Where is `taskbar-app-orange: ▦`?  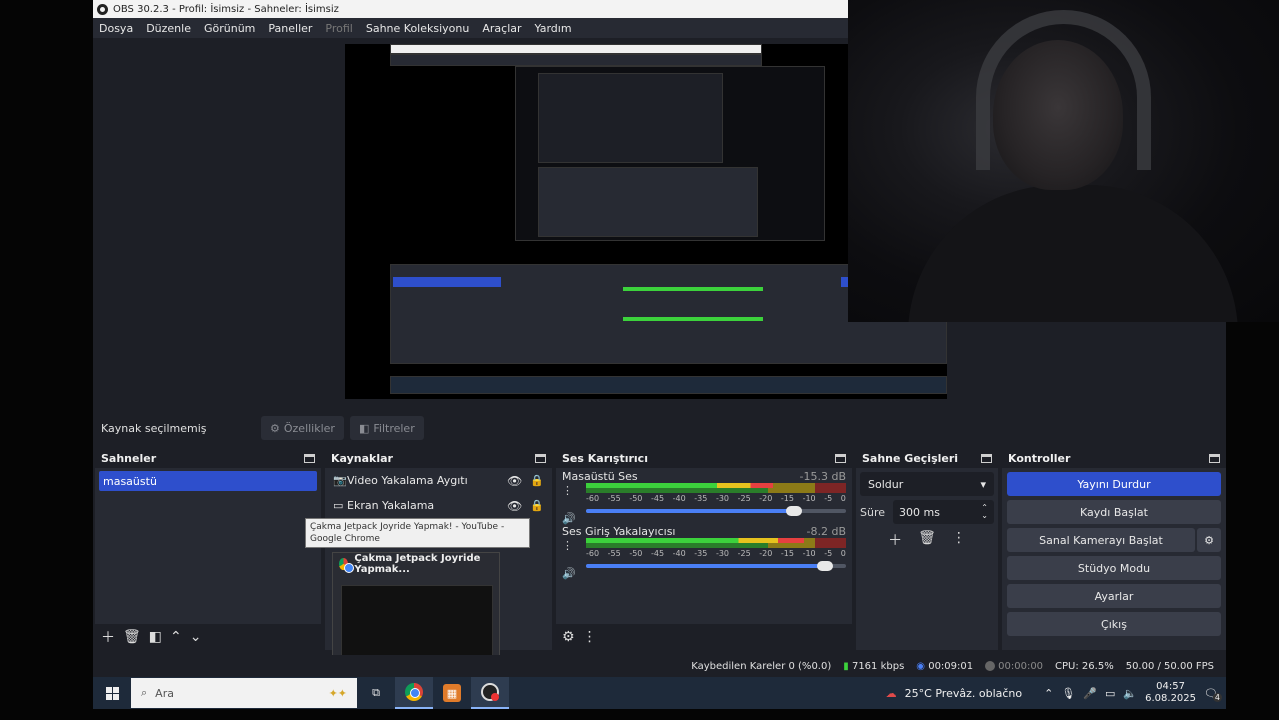
taskbar-app-orange: ▦ is located at coordinates (452, 693).